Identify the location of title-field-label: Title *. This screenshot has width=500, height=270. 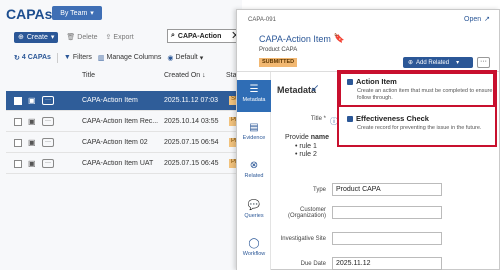
(318, 119).